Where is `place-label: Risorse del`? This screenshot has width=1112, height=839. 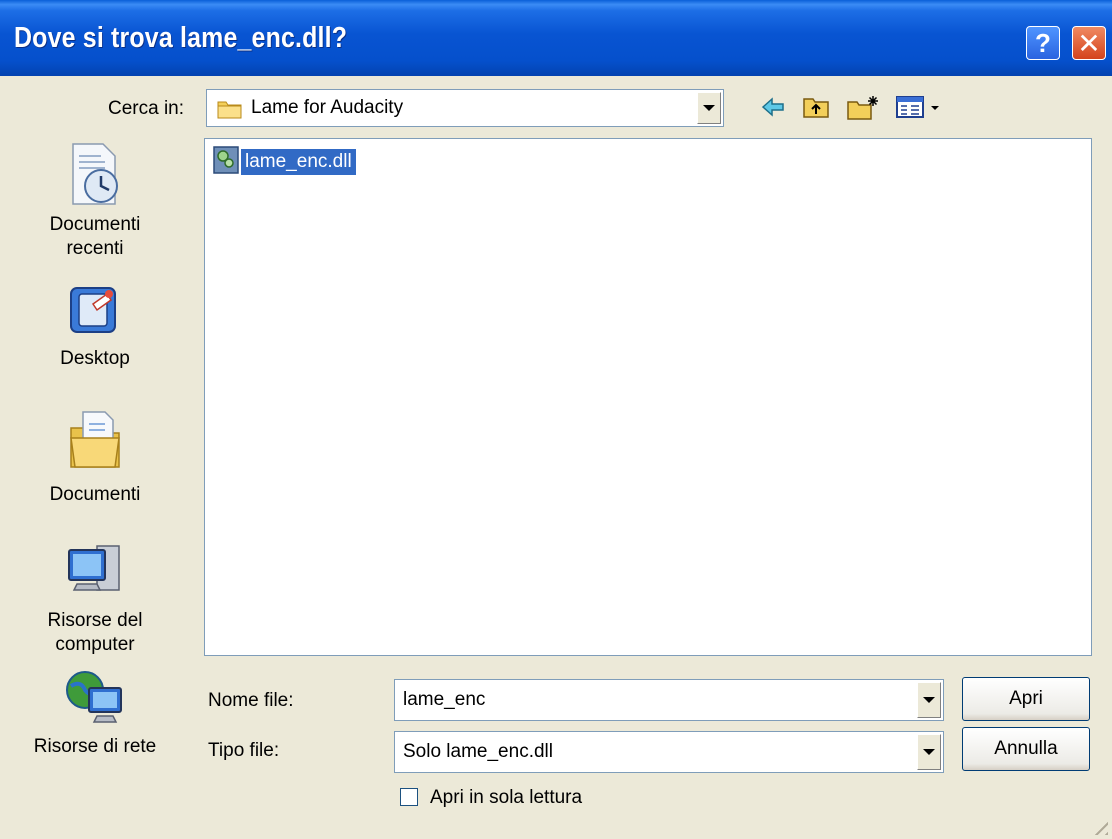 place-label: Risorse del is located at coordinates (95, 620).